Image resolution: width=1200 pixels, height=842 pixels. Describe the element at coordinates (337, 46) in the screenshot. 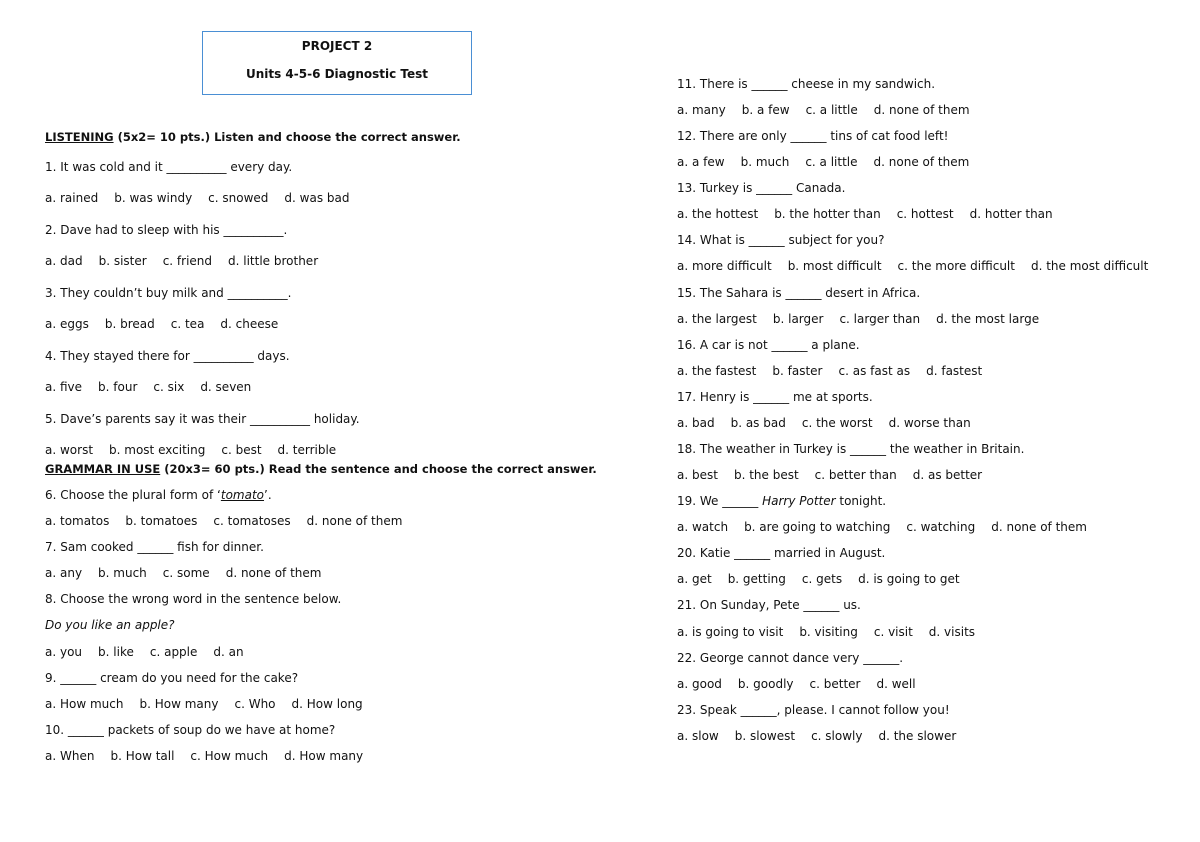

I see `project-title: PROJECT 2` at that location.